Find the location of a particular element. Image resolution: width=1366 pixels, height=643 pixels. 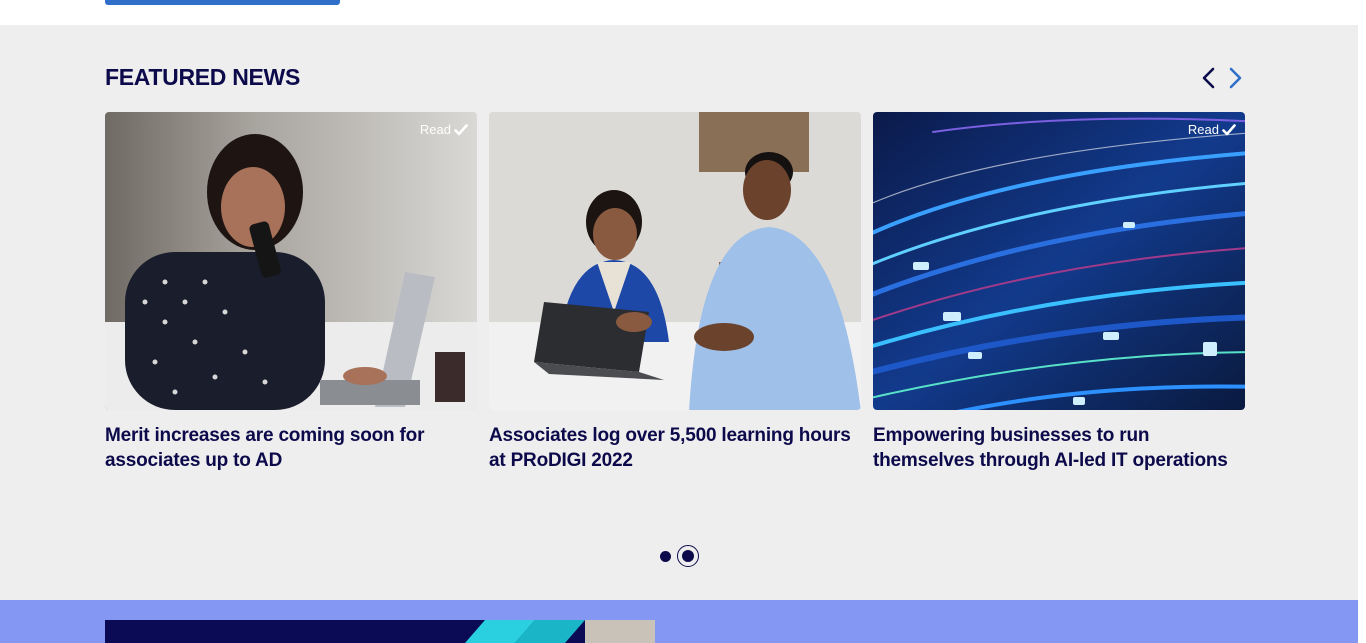

chevron-left-icon is located at coordinates (1208, 78).